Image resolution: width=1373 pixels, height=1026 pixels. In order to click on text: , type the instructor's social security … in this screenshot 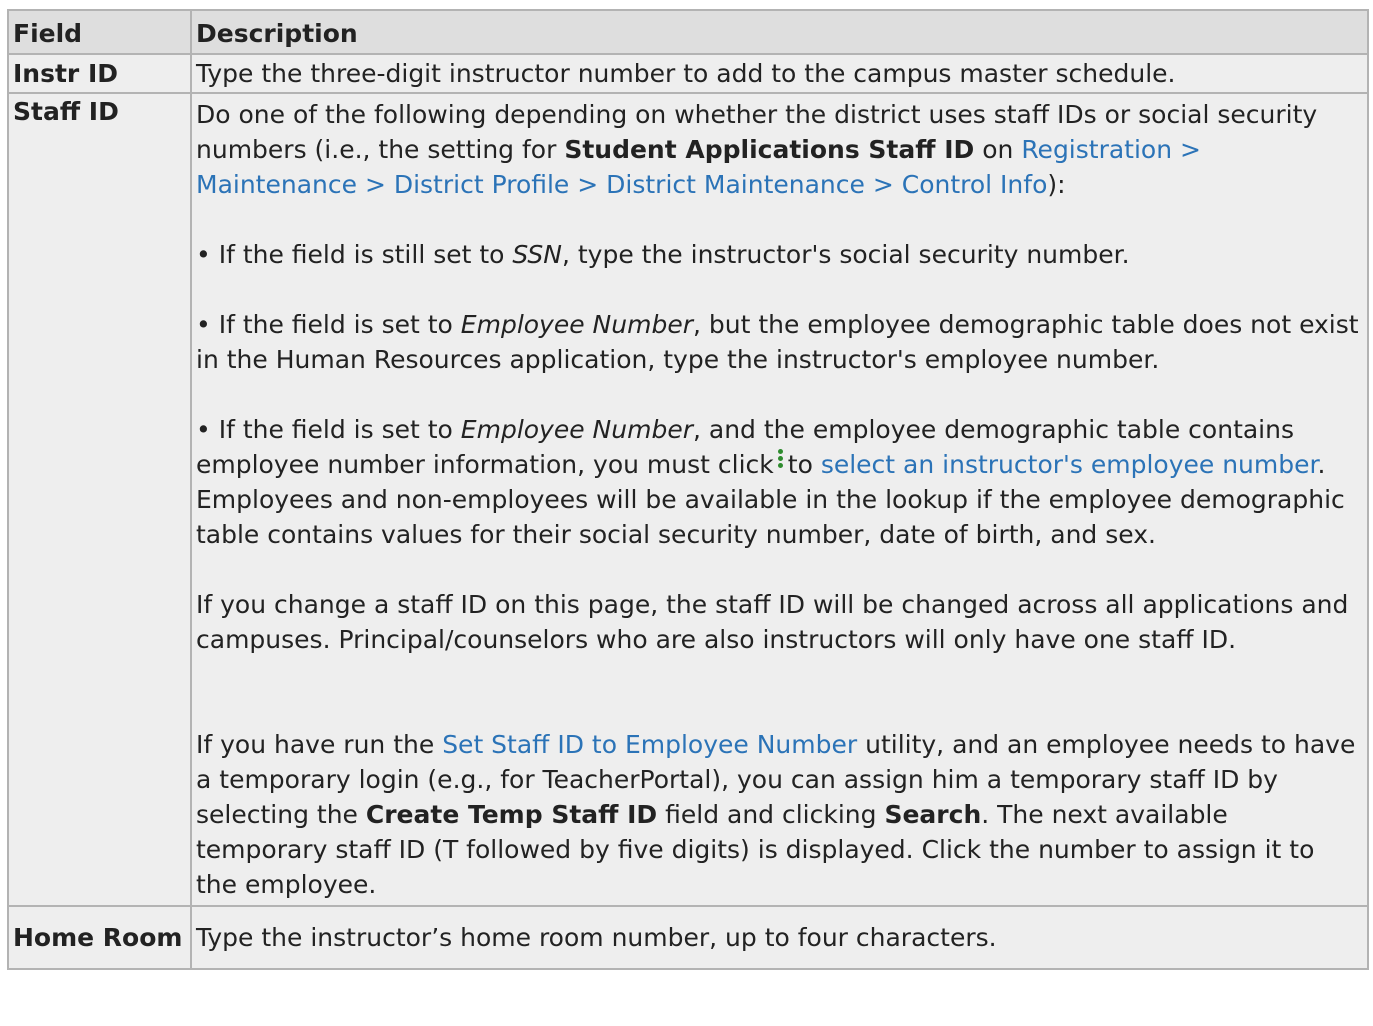, I will do `click(845, 254)`.